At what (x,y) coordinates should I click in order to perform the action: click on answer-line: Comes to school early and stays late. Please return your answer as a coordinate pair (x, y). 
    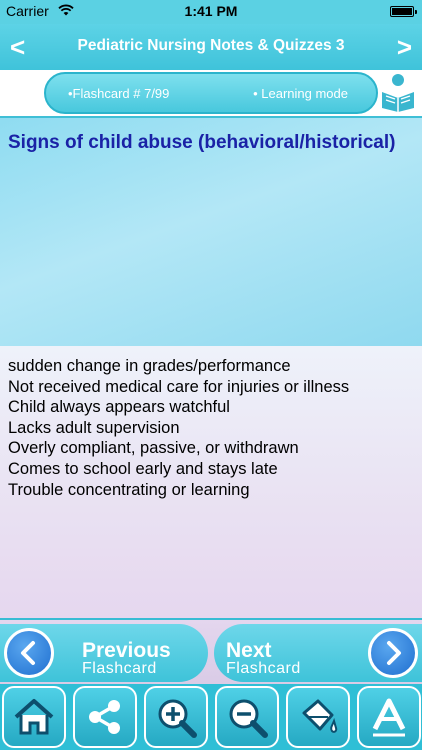
    Looking at the image, I should click on (143, 468).